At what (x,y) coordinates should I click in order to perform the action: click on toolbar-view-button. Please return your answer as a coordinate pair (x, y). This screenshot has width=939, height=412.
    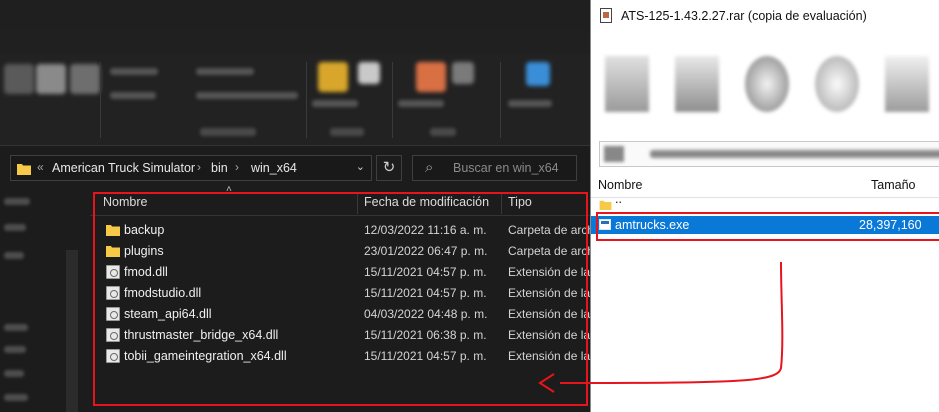
    Looking at the image, I should click on (837, 96).